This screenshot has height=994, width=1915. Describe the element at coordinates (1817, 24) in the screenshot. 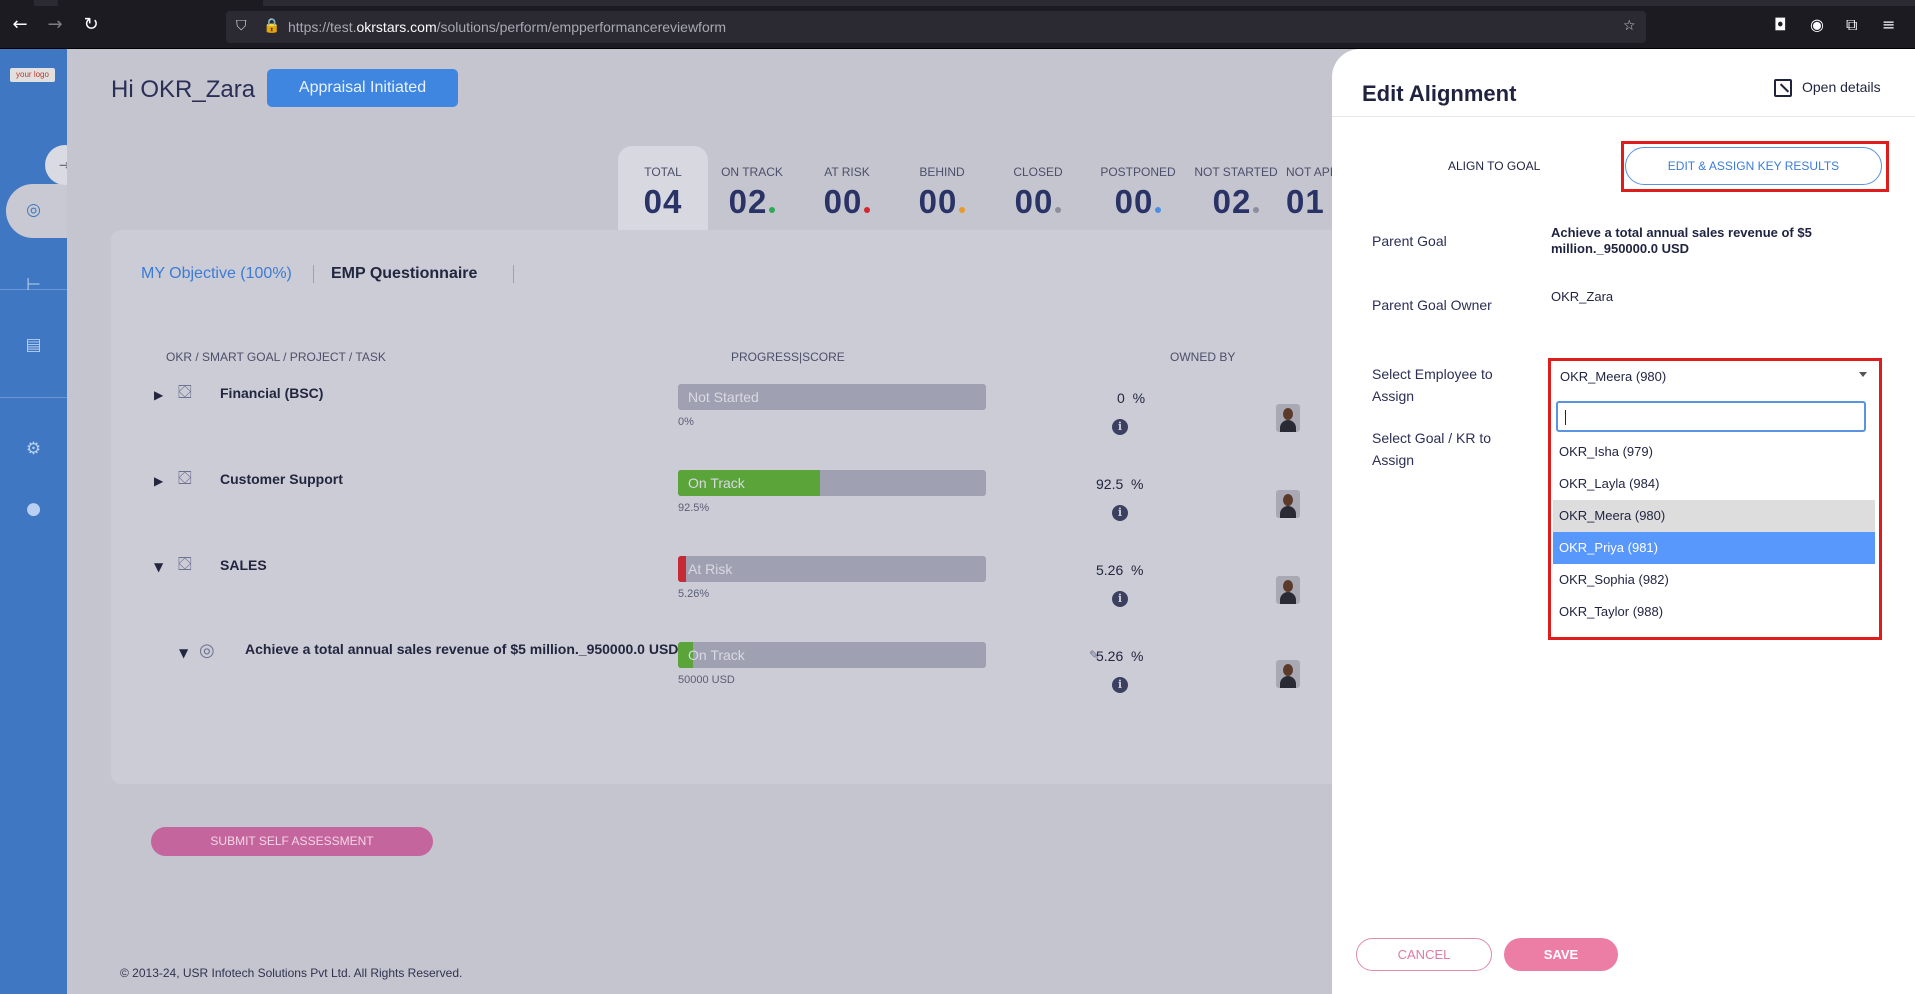

I see `account-icon: ◉` at that location.